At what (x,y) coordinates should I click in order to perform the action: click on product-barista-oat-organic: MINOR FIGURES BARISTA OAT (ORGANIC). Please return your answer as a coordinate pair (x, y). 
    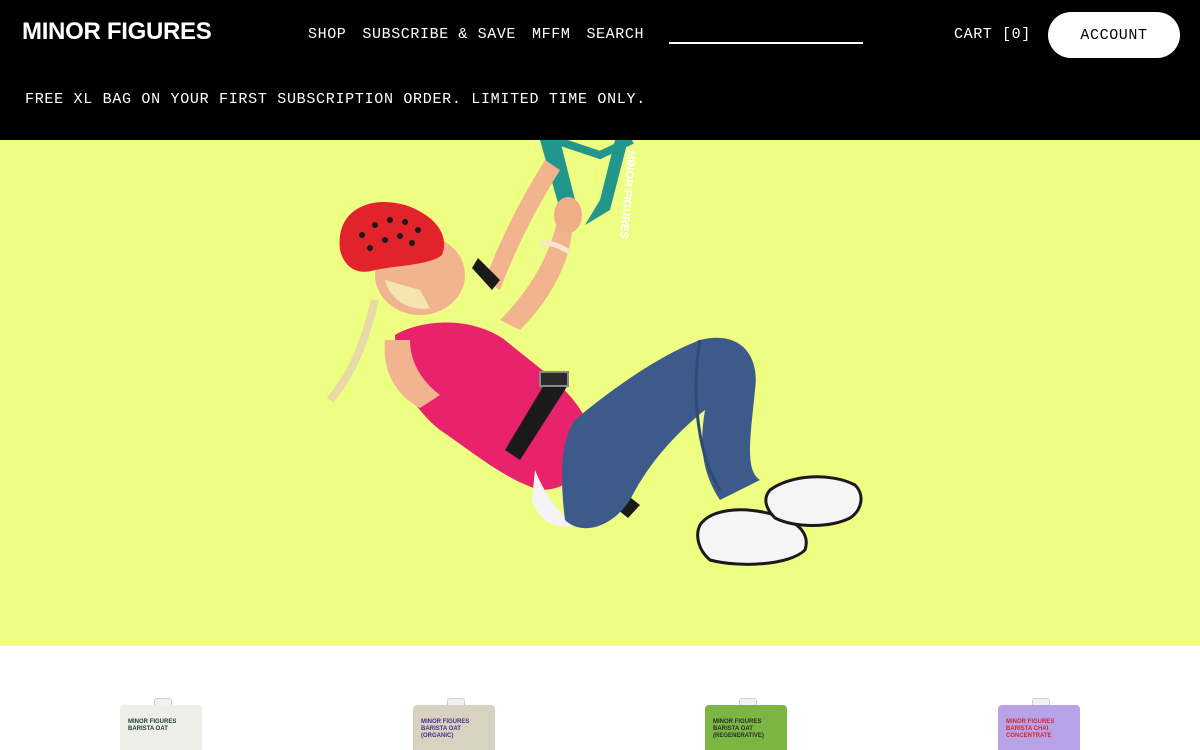
    Looking at the image, I should click on (454, 724).